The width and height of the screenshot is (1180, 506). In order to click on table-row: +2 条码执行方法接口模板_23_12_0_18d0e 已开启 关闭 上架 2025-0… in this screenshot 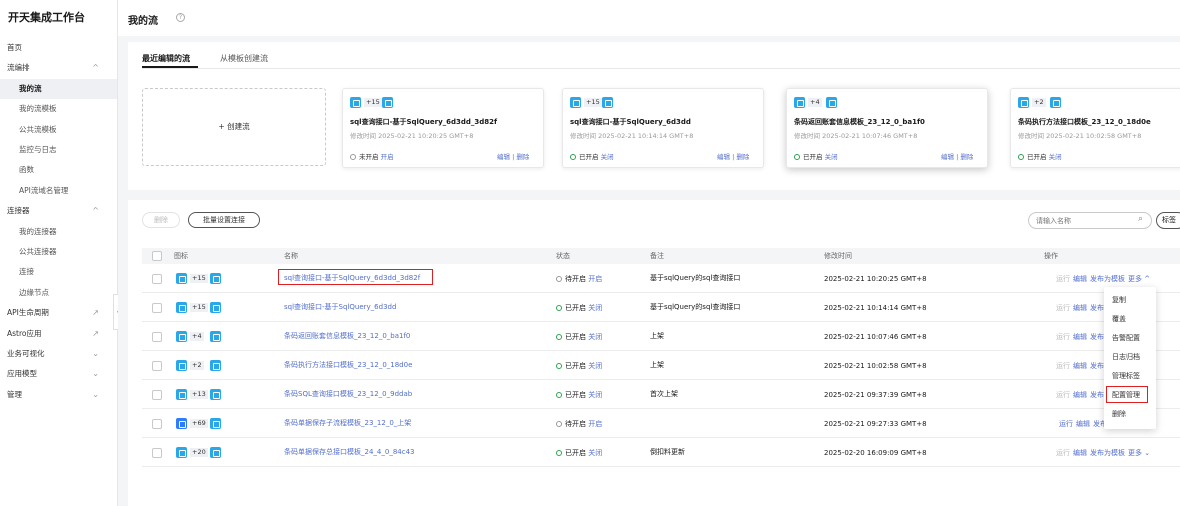, I will do `click(661, 365)`.